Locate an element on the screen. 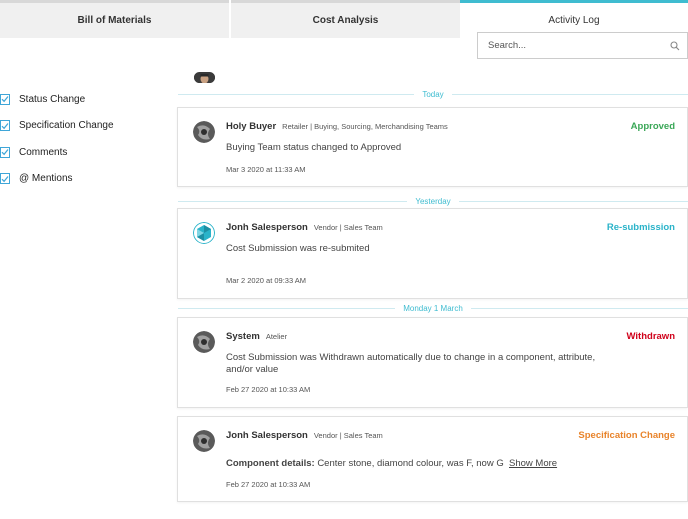 This screenshot has height=519, width=688. entry-role: Atelier is located at coordinates (276, 336).